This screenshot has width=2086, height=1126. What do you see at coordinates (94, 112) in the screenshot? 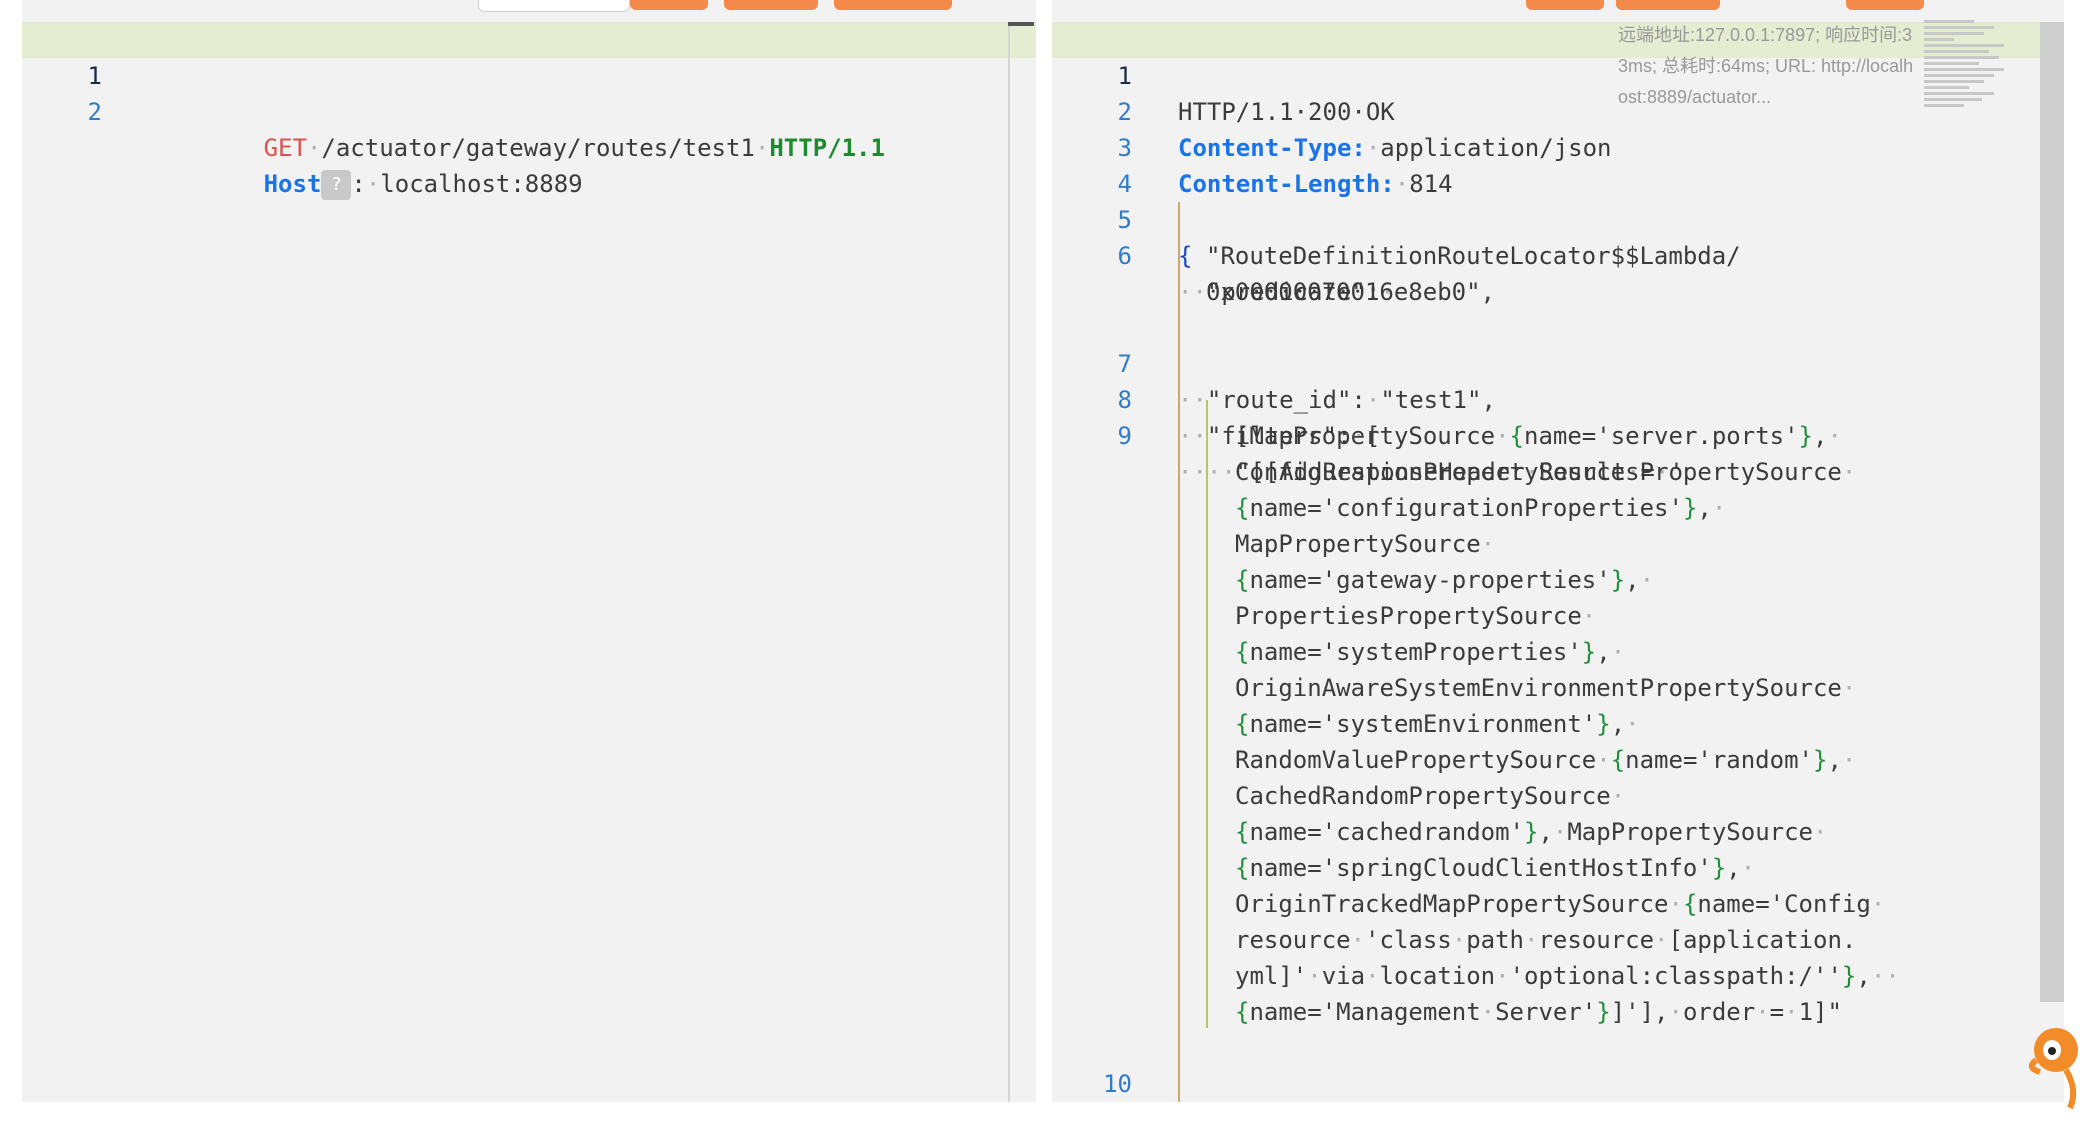
I see `line-number: 2` at bounding box center [94, 112].